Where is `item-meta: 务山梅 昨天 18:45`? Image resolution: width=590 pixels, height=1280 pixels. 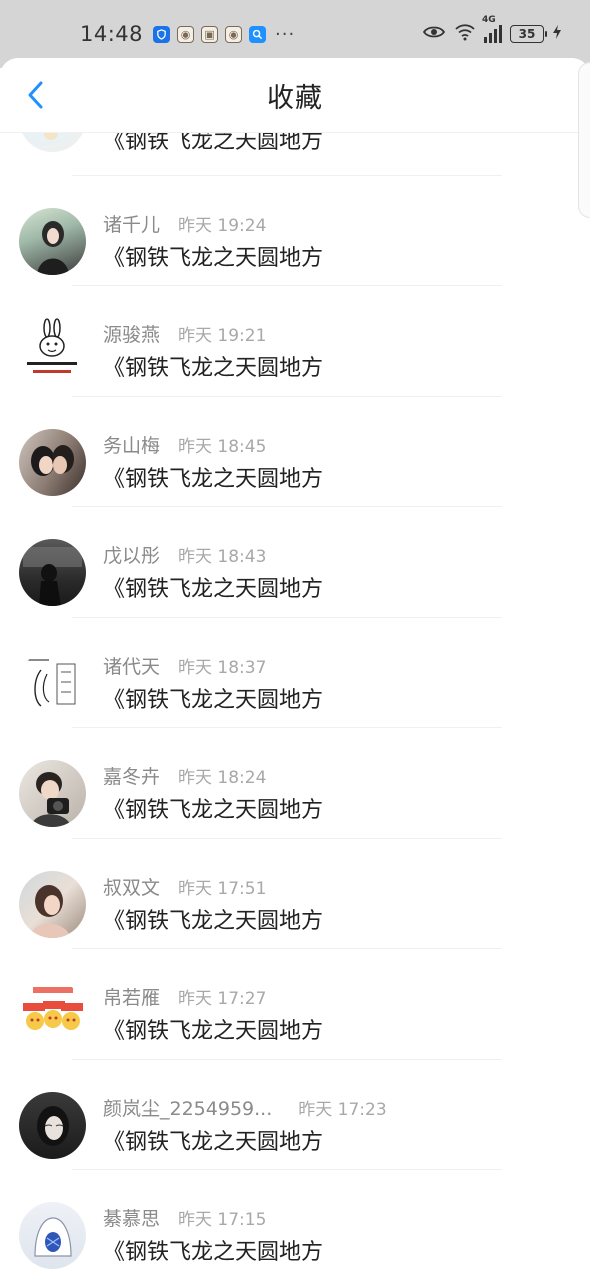
item-meta: 务山梅 昨天 18:45 is located at coordinates (184, 444).